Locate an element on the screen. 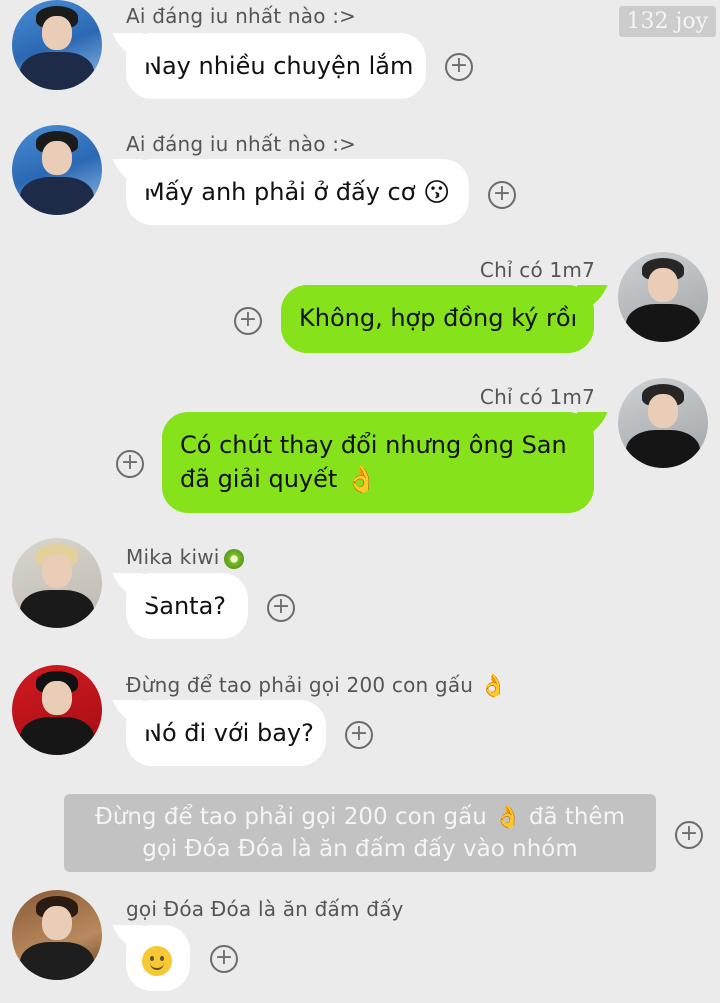 Image resolution: width=720 pixels, height=1003 pixels. message-bubble: Santa? is located at coordinates (187, 606).